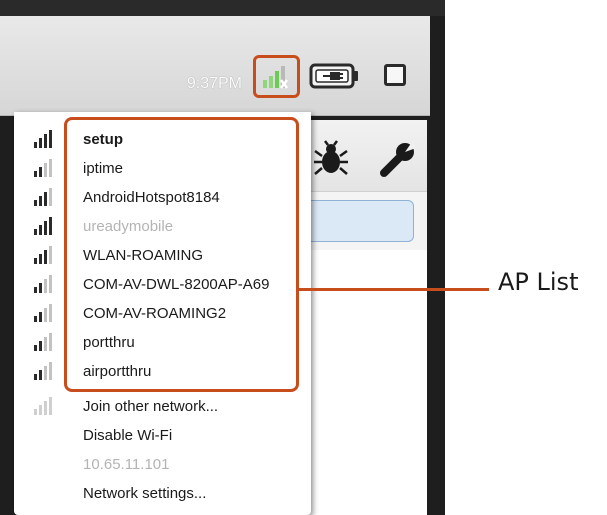  Describe the element at coordinates (222, 8) in the screenshot. I see `frame-top-edge` at that location.